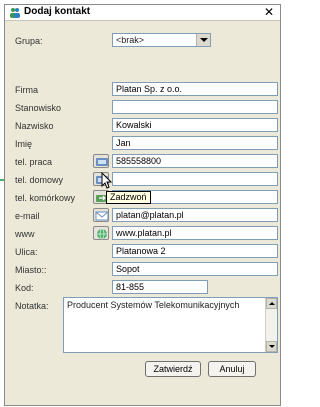 The height and width of the screenshot is (407, 320). I want to click on email-field: platan@platan.pl, so click(195, 215).